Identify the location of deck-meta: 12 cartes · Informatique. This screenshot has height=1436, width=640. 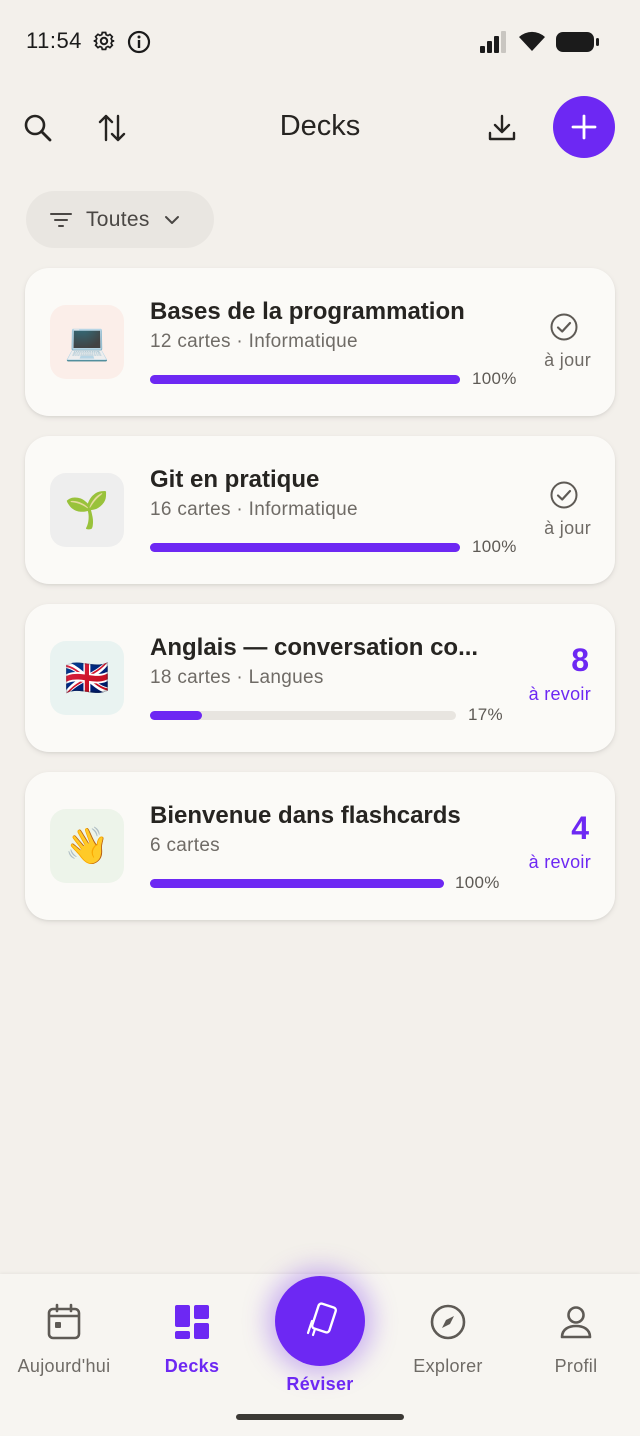
(254, 341).